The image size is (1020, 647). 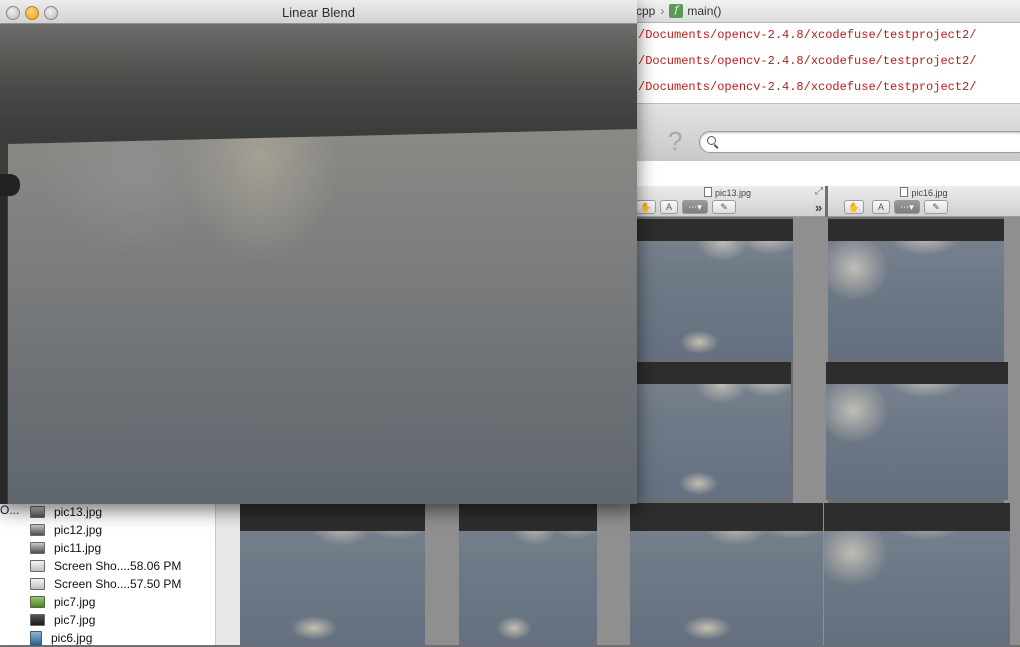 I want to click on list-item: Screen Sho....58.06 PM, so click(x=105, y=566).